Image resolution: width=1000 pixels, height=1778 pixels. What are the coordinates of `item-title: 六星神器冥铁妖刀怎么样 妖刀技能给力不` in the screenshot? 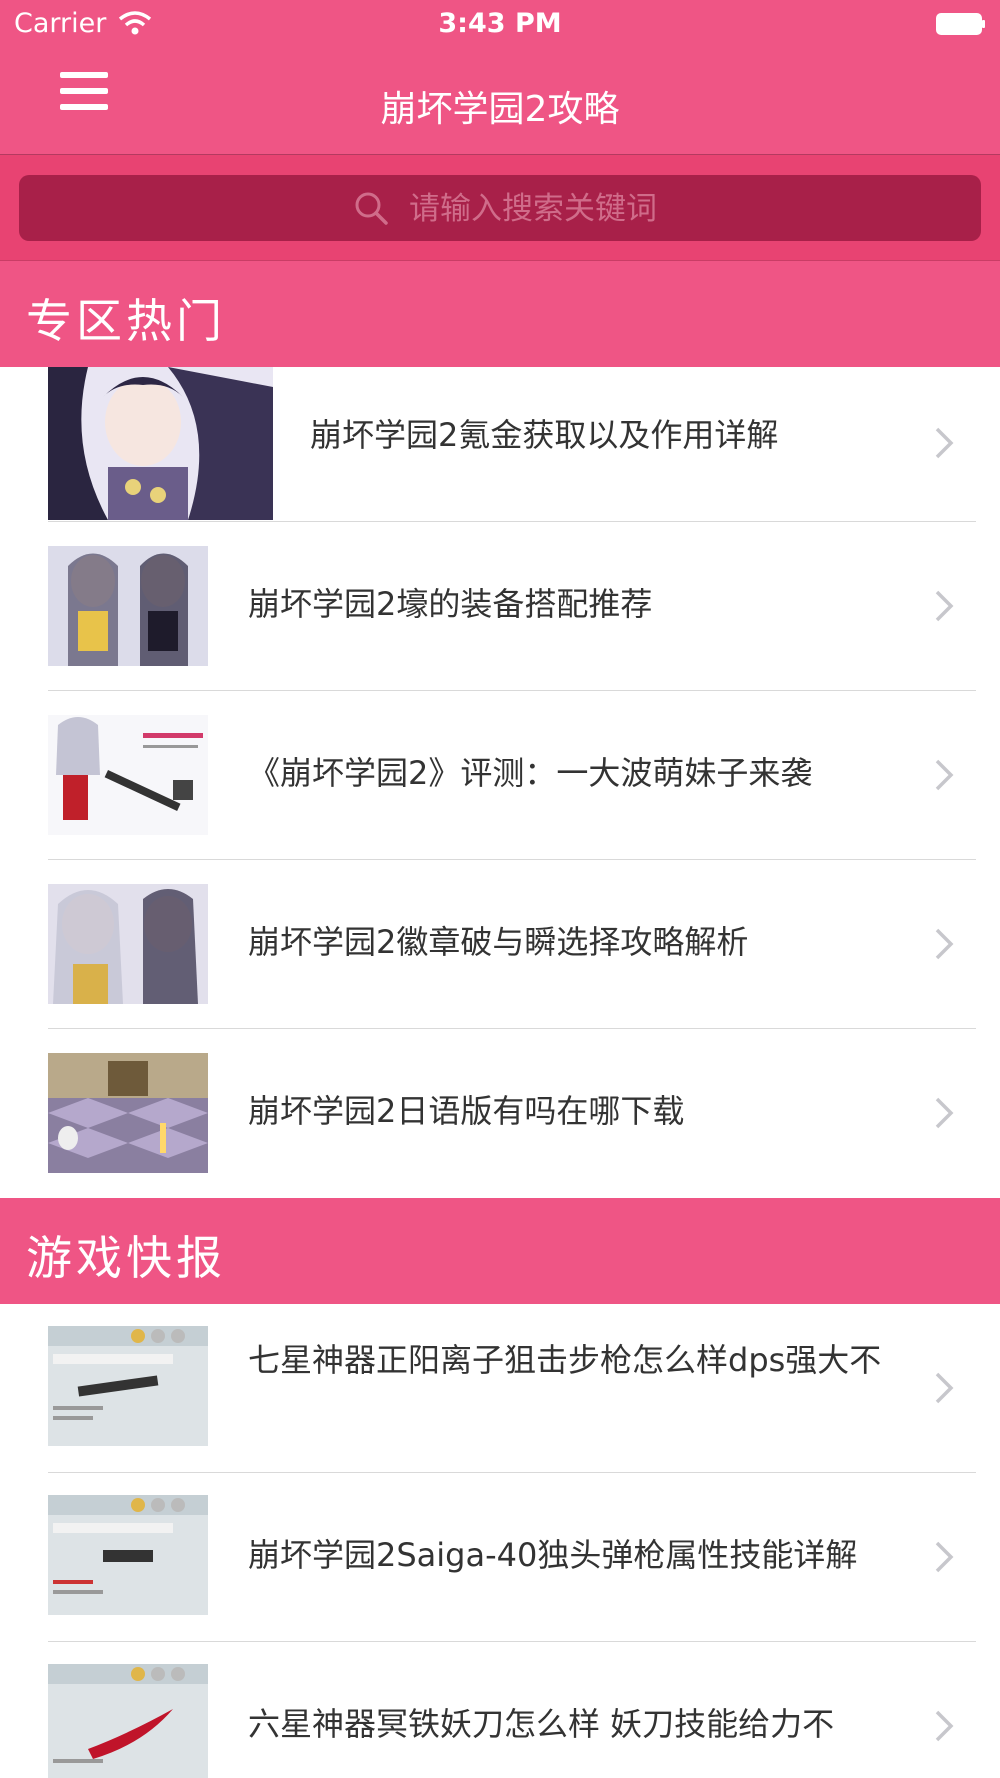 It's located at (541, 1724).